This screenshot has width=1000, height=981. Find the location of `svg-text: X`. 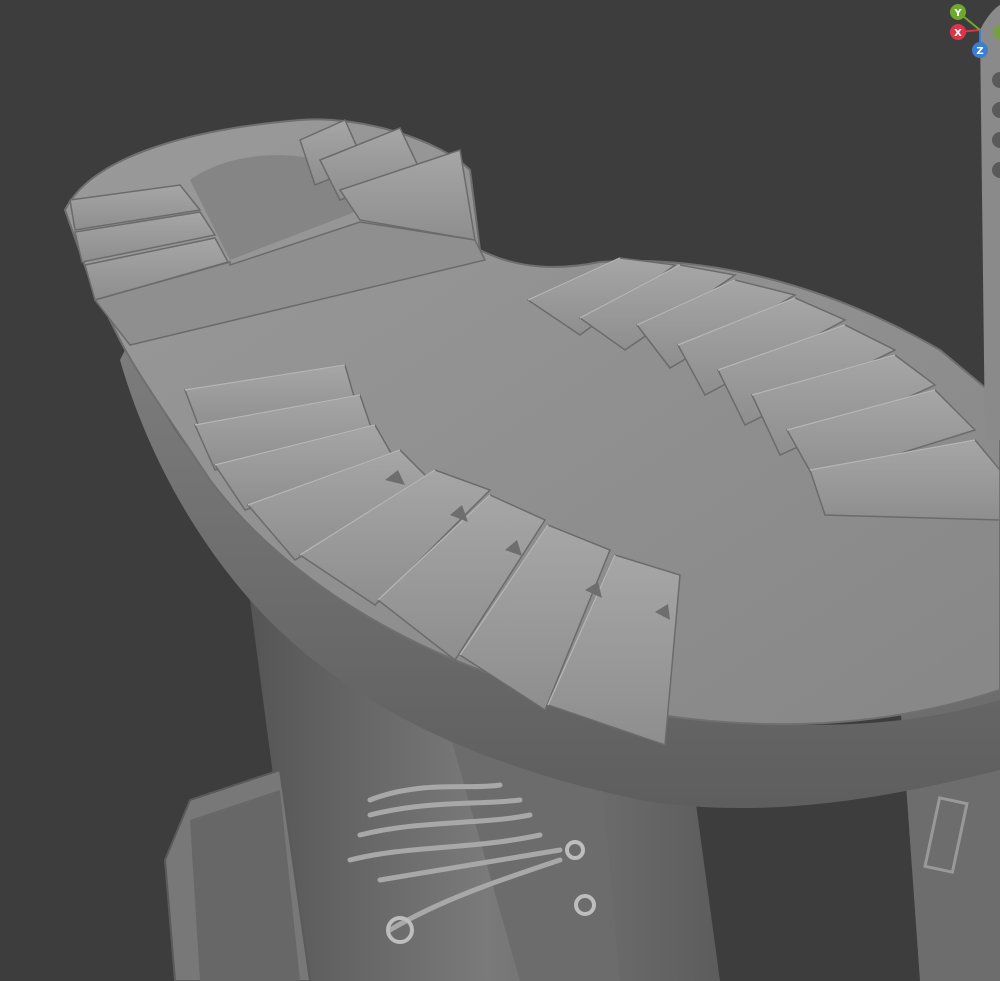

svg-text: X is located at coordinates (958, 33).